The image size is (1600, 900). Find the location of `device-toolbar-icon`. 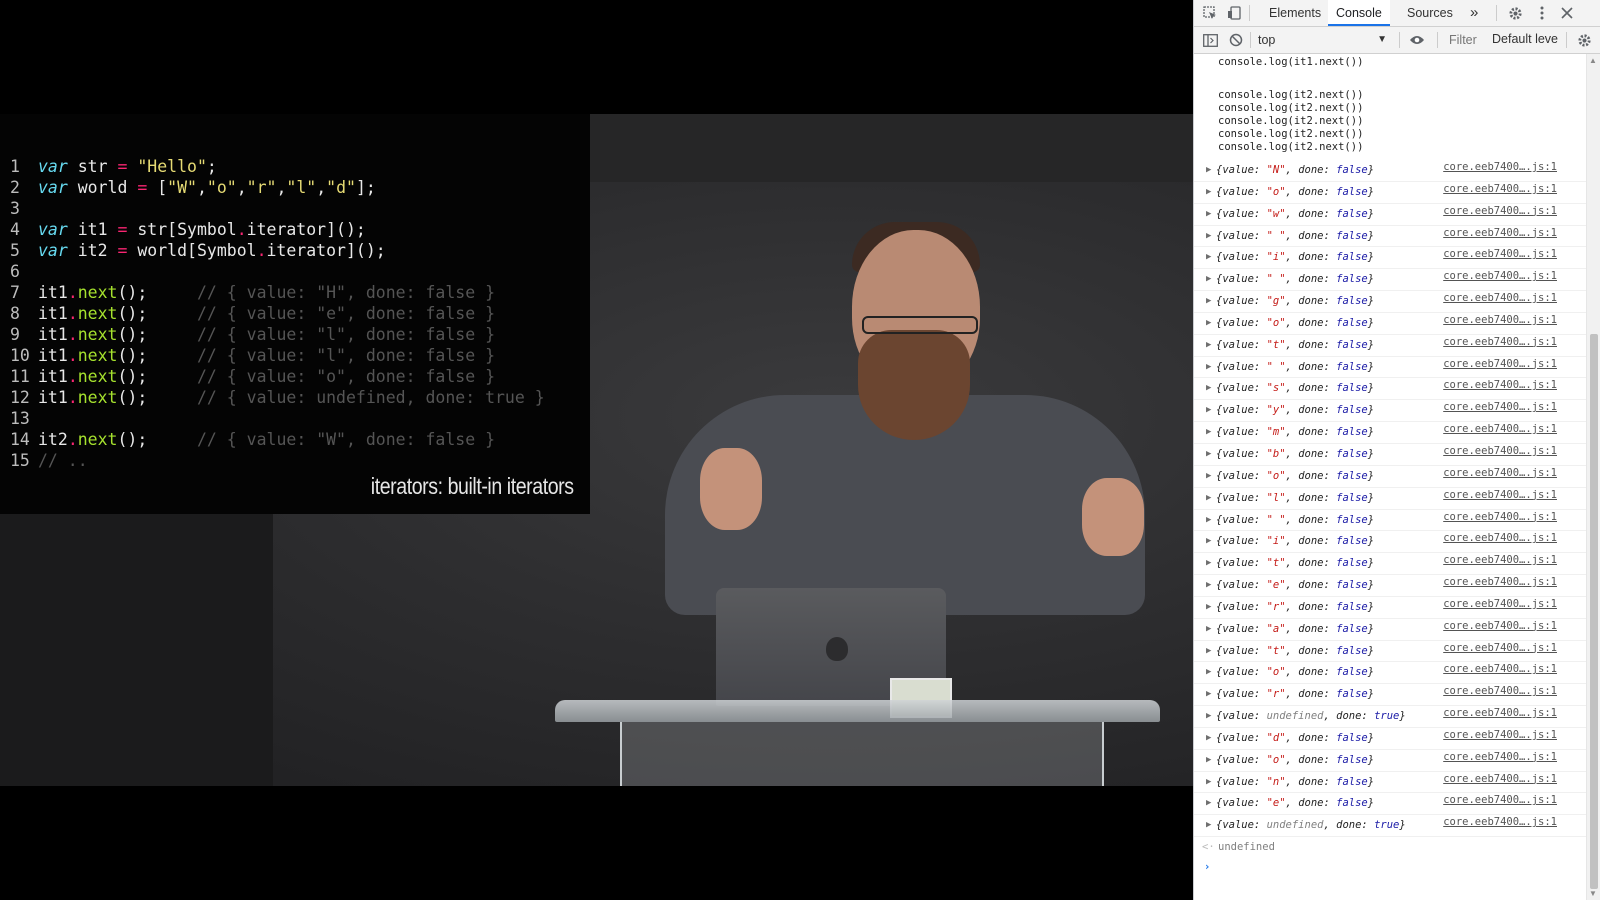

device-toolbar-icon is located at coordinates (1234, 13).